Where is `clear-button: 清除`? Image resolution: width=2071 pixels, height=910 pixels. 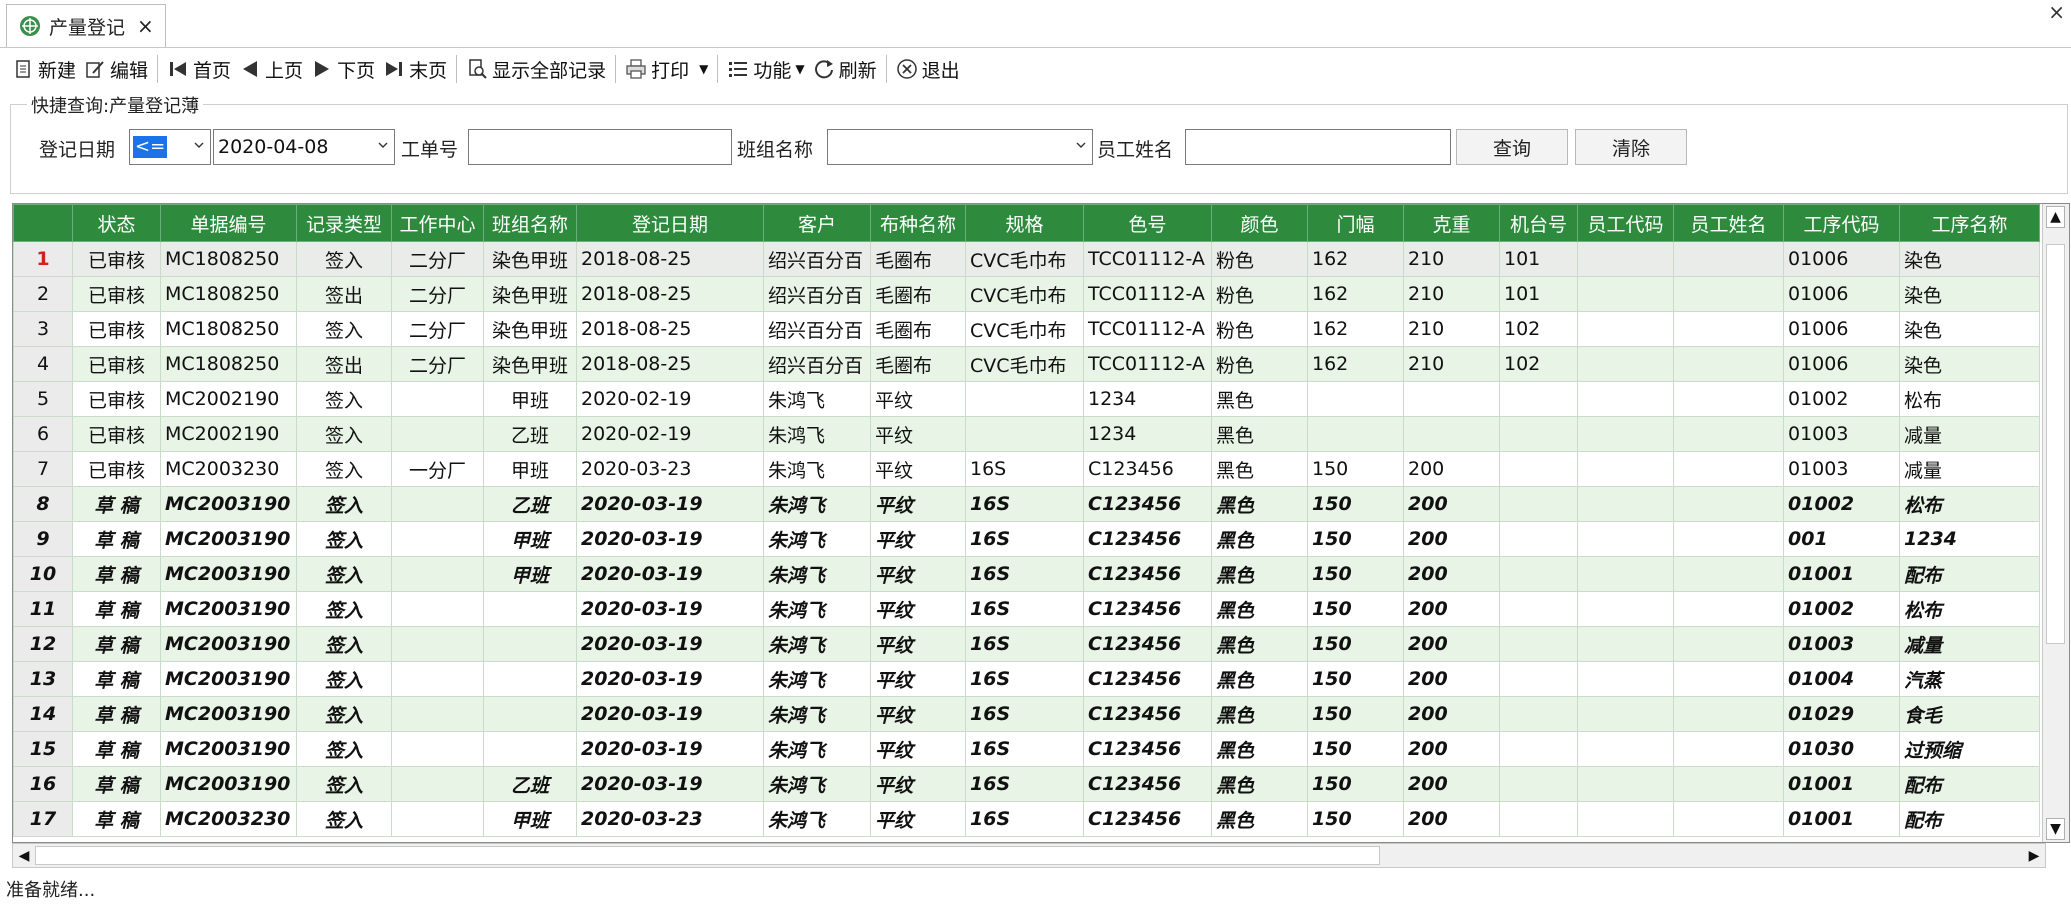 clear-button: 清除 is located at coordinates (1631, 147).